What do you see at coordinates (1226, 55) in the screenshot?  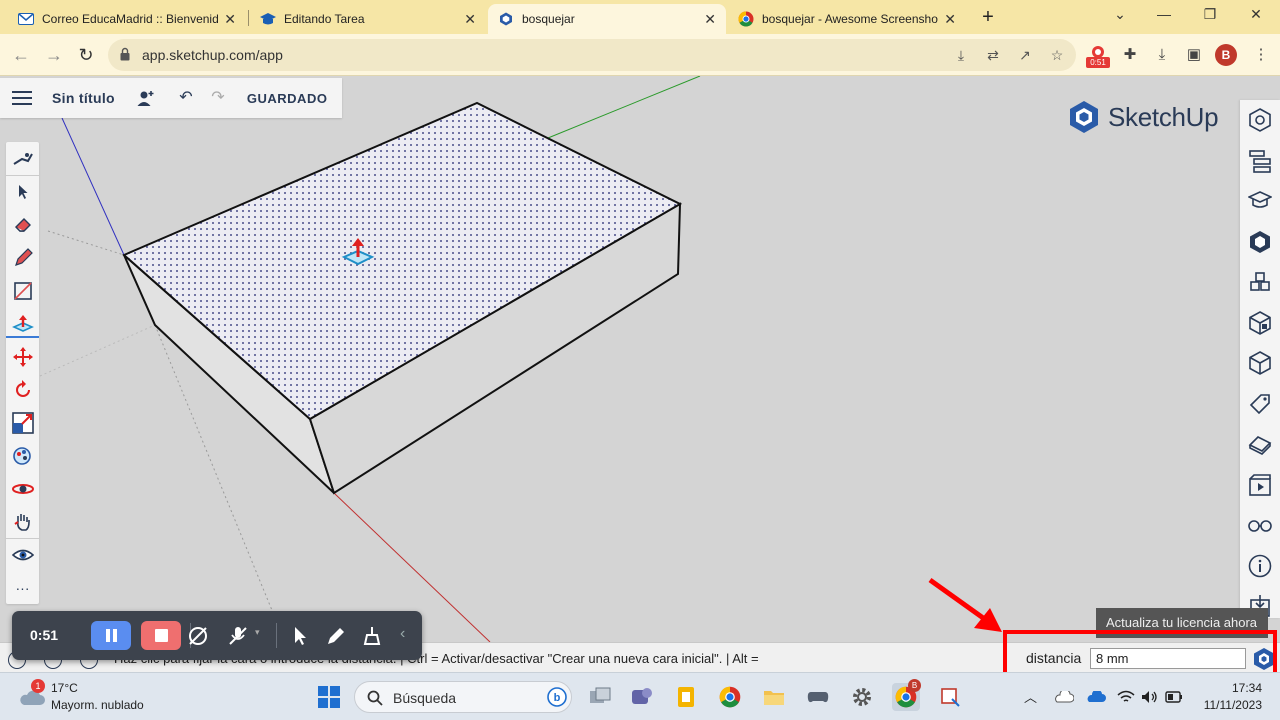 I see `profile-avatar: B` at bounding box center [1226, 55].